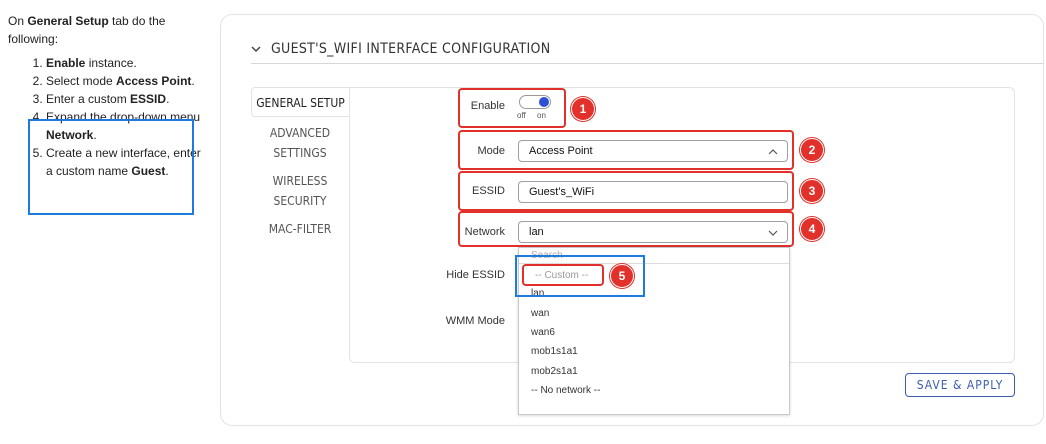 The width and height of the screenshot is (1046, 444). I want to click on dropdown-option: mob2s1a1, so click(554, 371).